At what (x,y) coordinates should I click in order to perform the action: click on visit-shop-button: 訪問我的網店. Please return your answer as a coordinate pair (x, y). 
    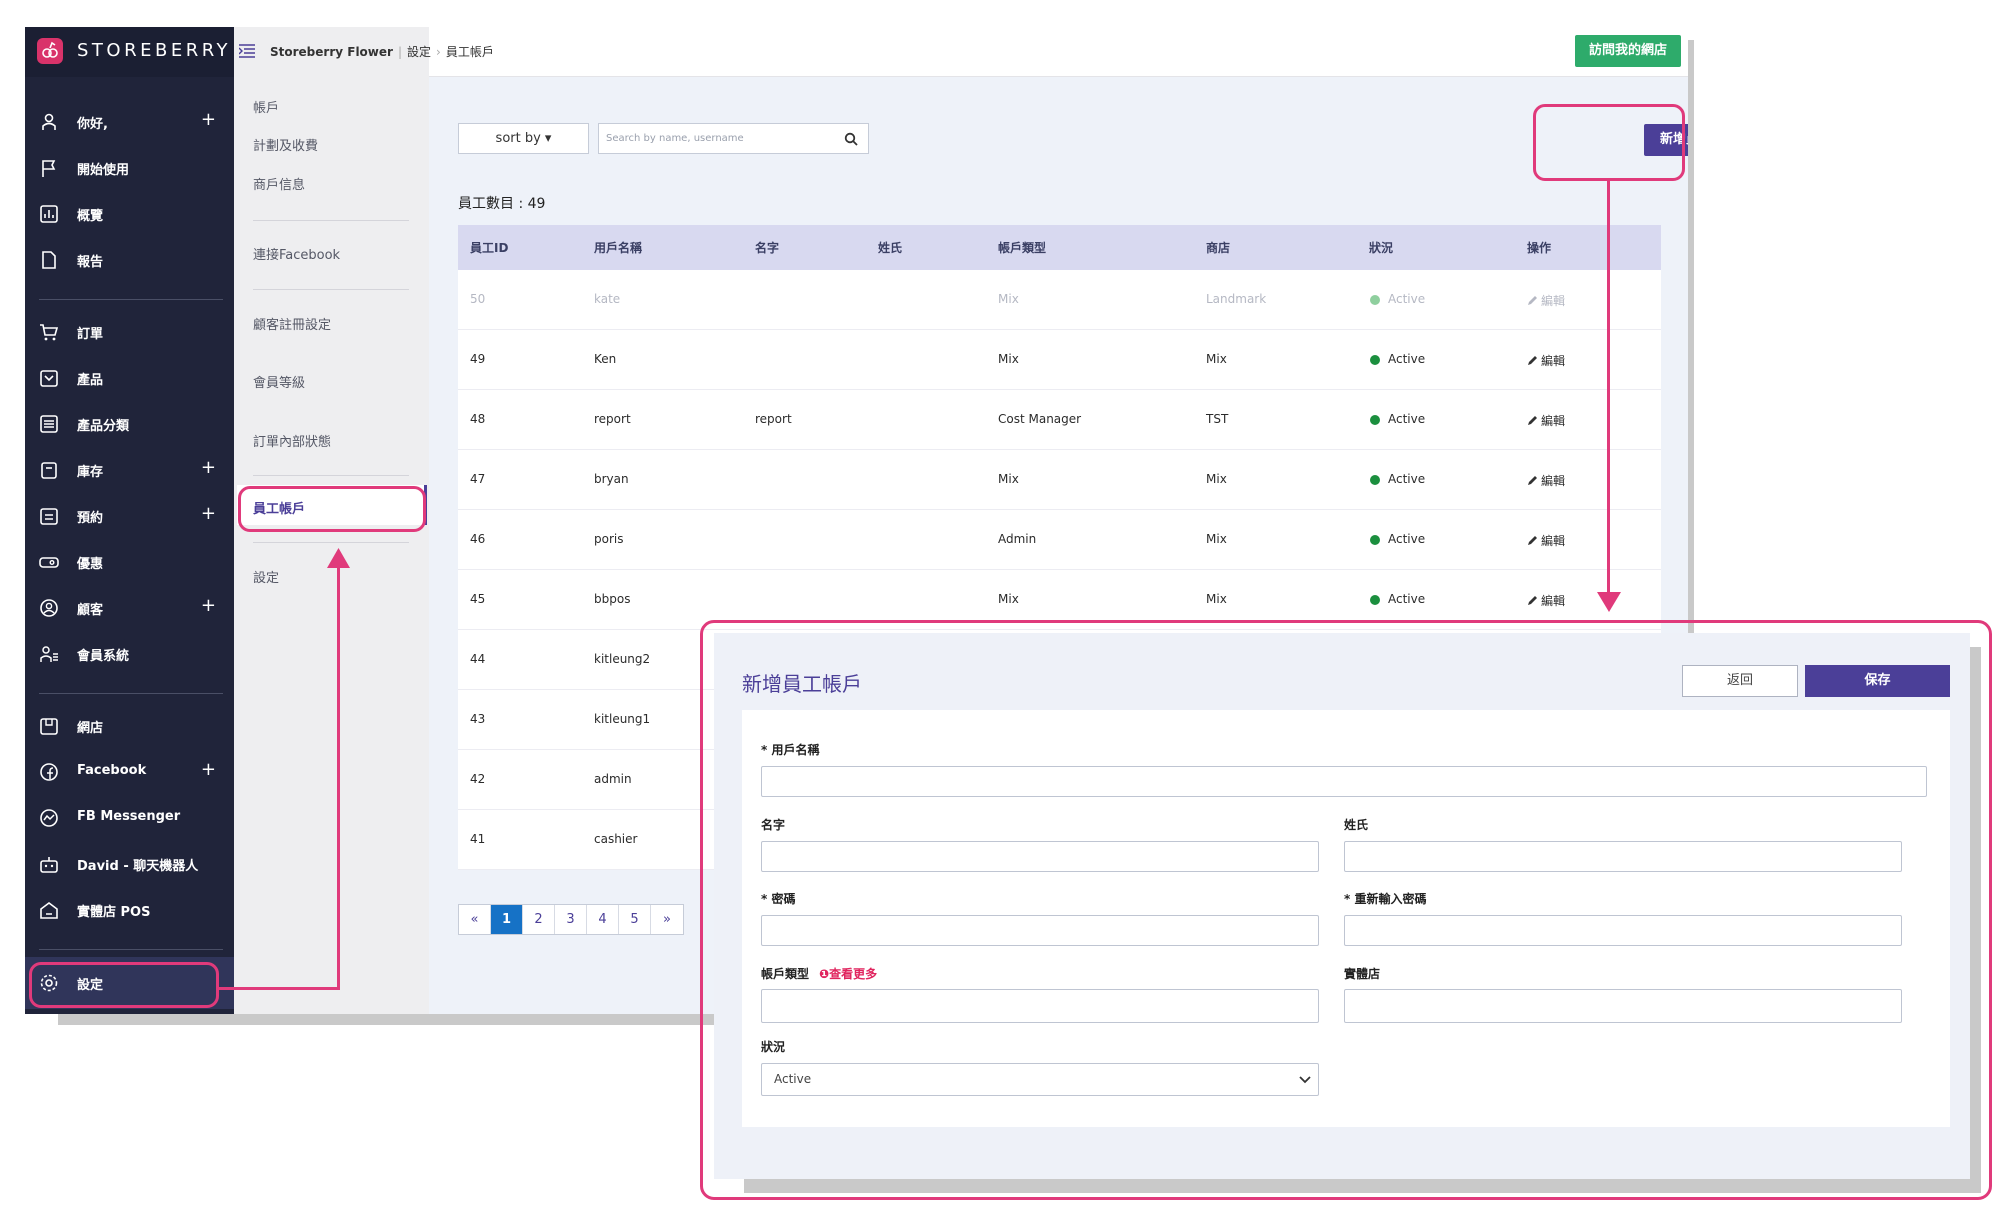
    Looking at the image, I should click on (1628, 51).